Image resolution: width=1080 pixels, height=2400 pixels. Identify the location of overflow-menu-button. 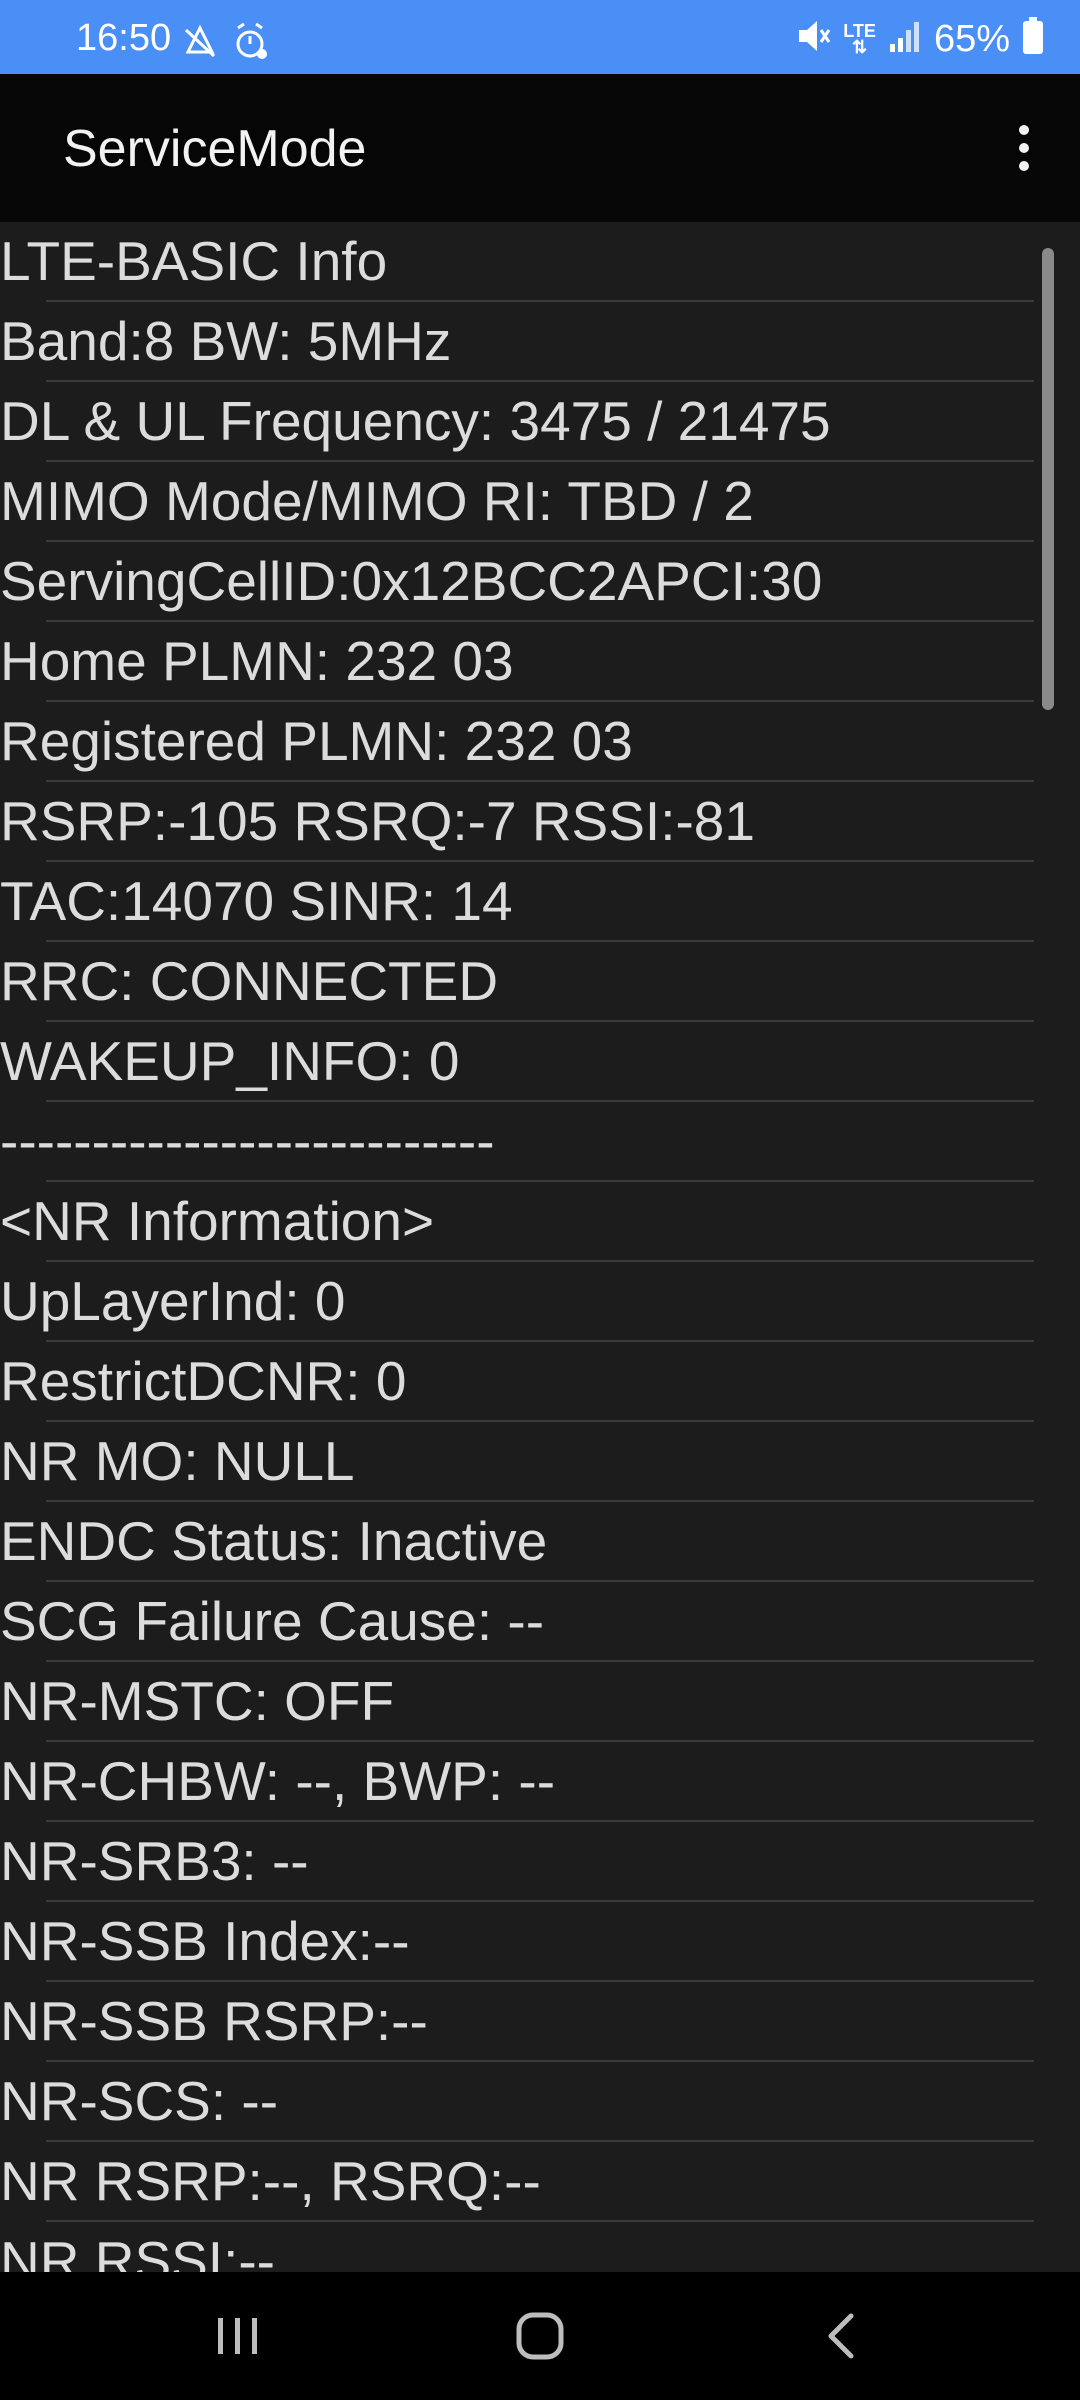
(1024, 148).